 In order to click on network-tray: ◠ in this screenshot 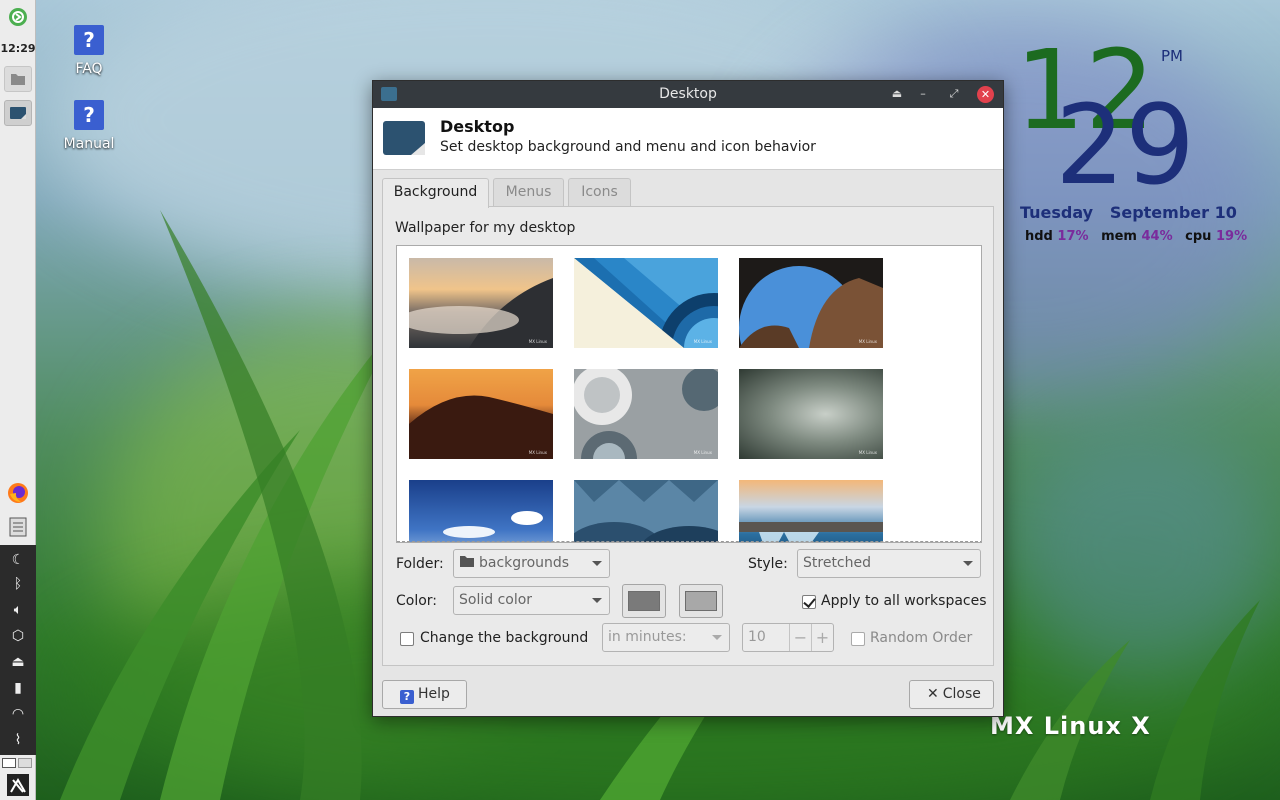, I will do `click(18, 714)`.